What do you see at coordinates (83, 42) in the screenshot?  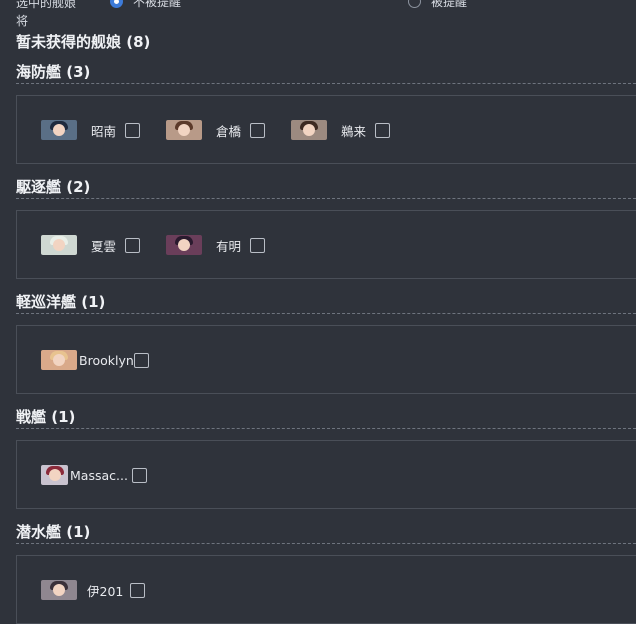 I see `section-title-unobtained: 暂未获得的舰娘 (8)` at bounding box center [83, 42].